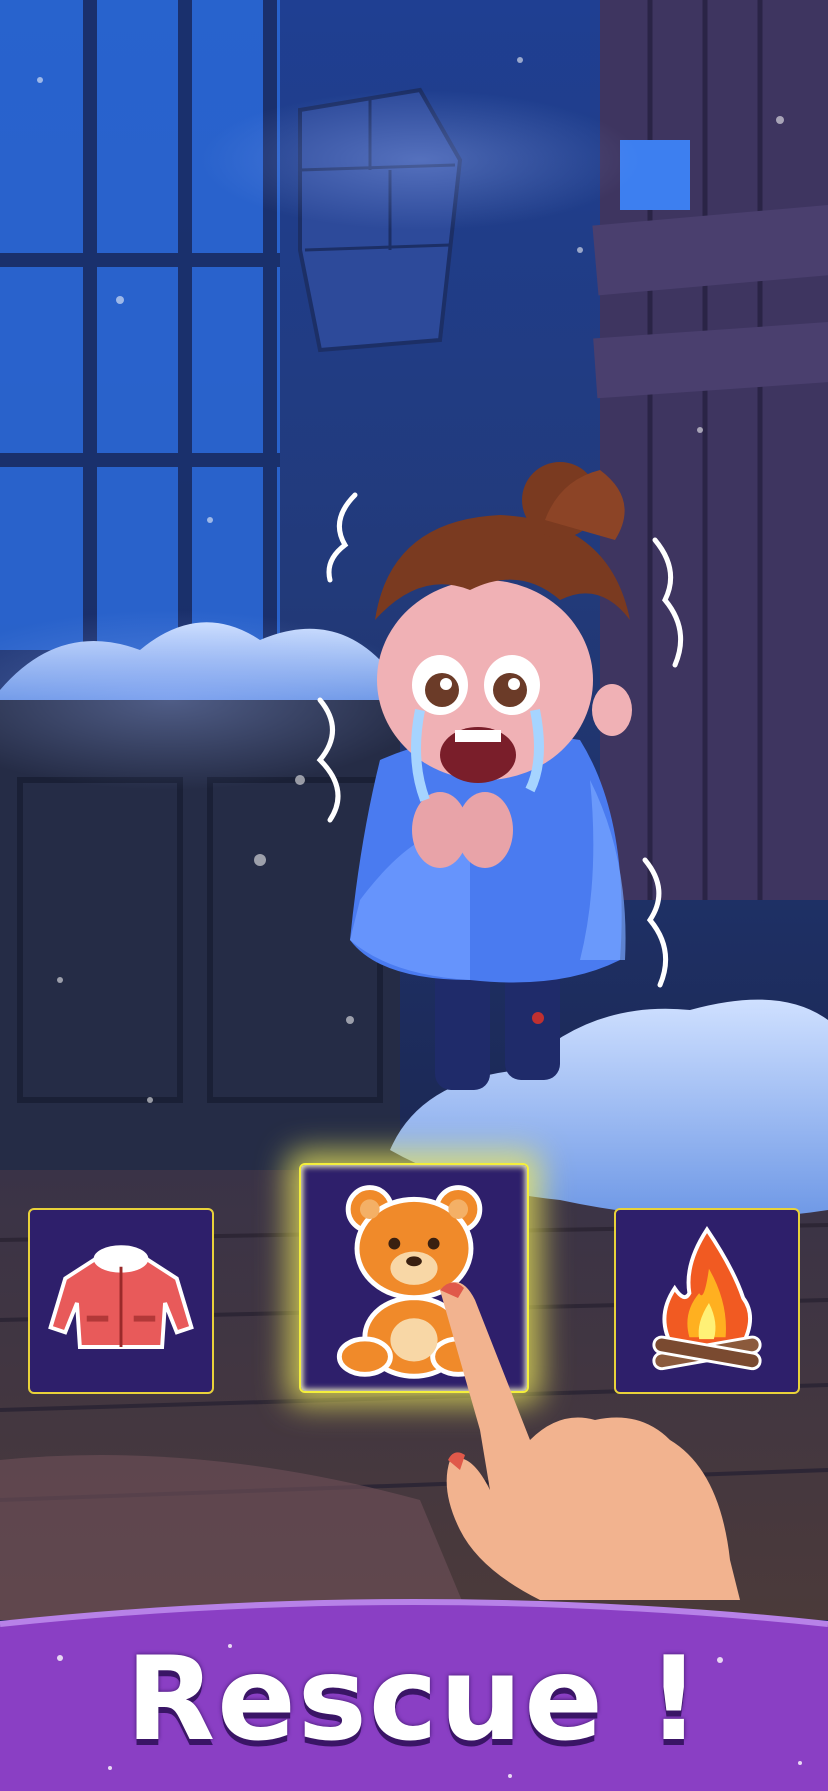 The height and width of the screenshot is (1791, 828). What do you see at coordinates (140, 325) in the screenshot?
I see `window` at bounding box center [140, 325].